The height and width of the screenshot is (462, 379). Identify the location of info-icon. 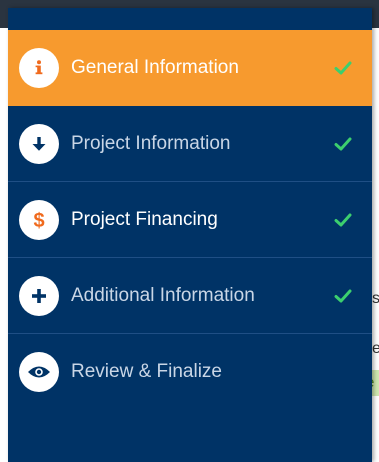
(39, 68).